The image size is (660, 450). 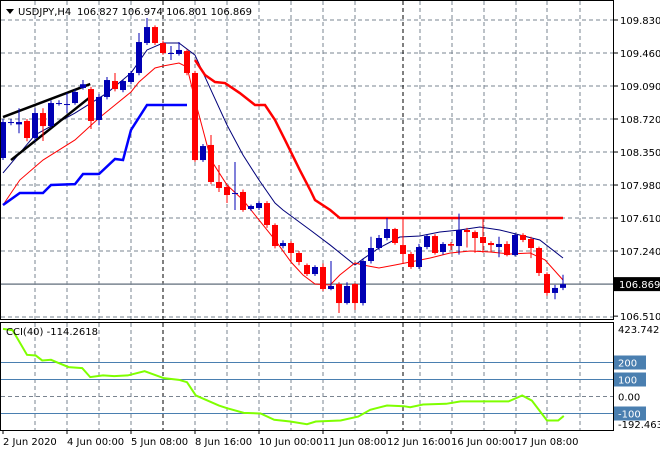 I want to click on dropdown-triangle-icon, so click(x=10, y=11).